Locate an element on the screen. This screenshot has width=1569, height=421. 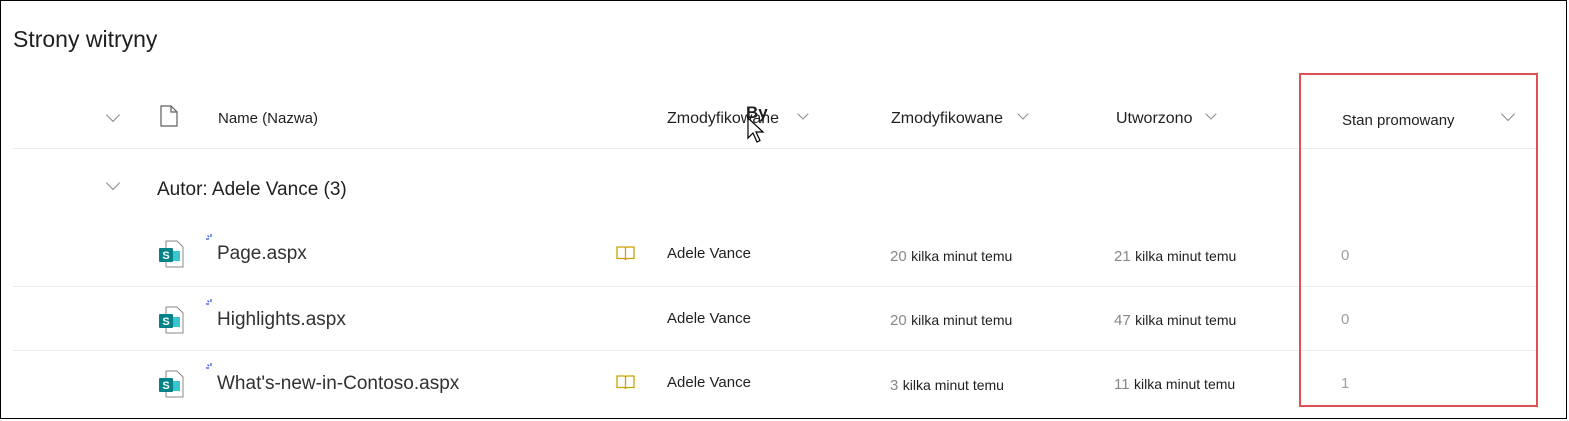
file-name-link: Page.aspx is located at coordinates (262, 254).